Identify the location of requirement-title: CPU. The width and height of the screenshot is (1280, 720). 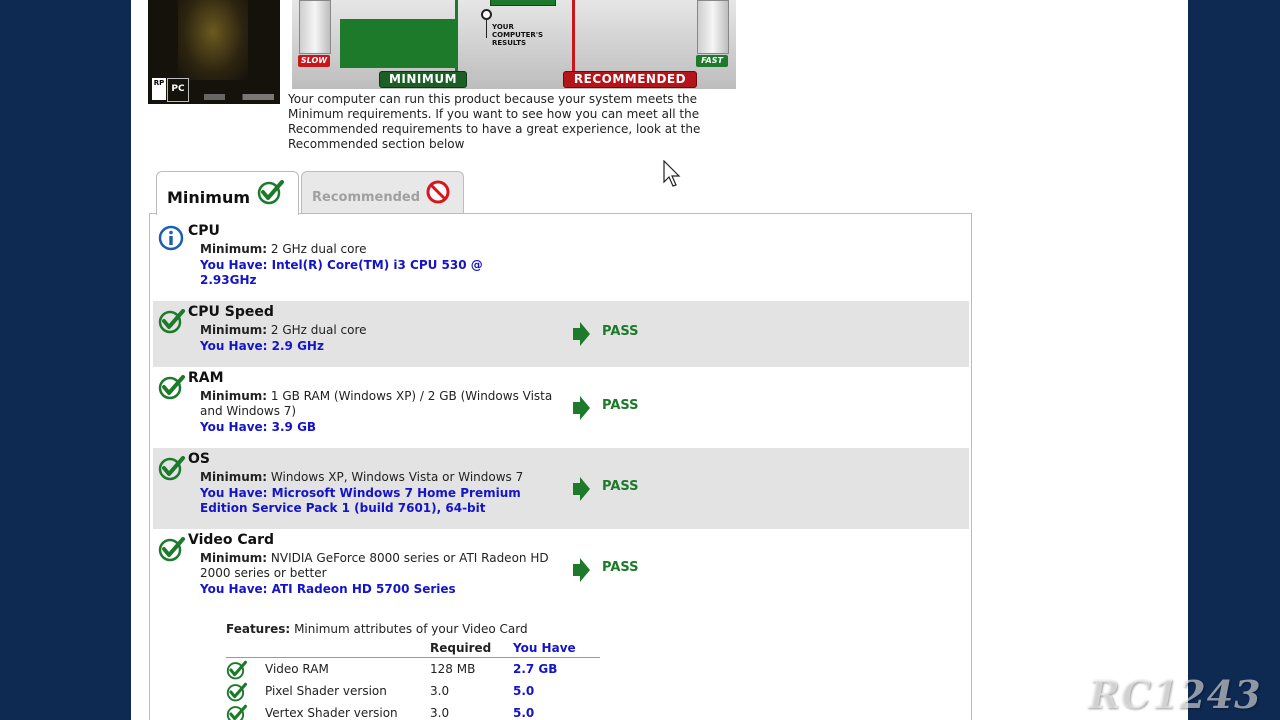
(204, 231).